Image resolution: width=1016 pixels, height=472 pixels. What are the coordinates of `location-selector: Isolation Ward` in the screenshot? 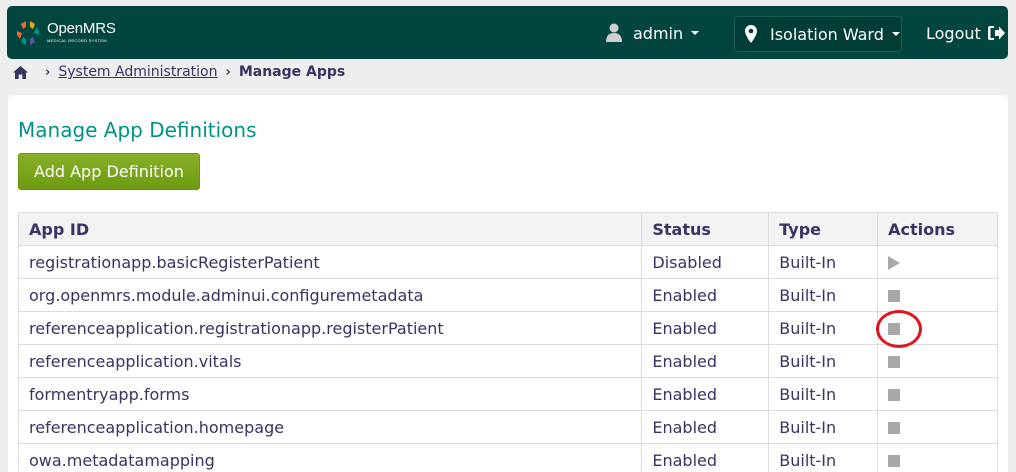 It's located at (818, 34).